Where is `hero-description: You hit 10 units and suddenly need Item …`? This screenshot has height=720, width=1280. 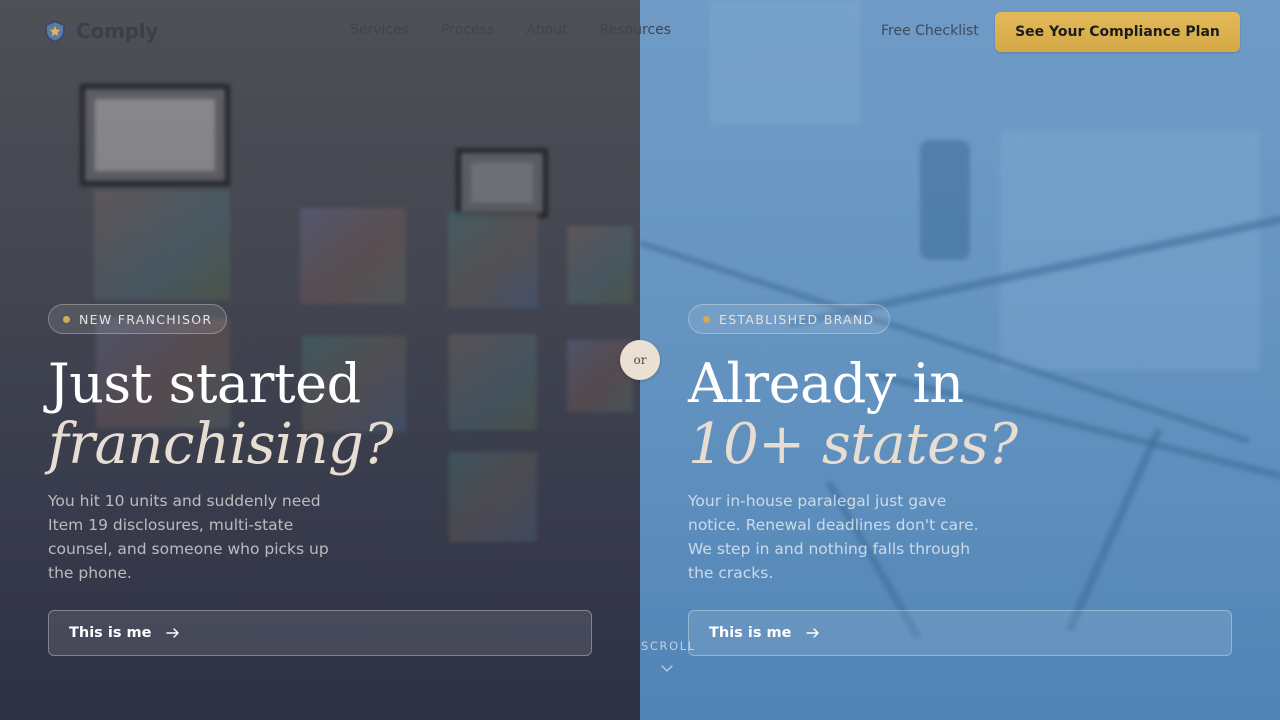 hero-description: You hit 10 units and suddenly need Item … is located at coordinates (188, 537).